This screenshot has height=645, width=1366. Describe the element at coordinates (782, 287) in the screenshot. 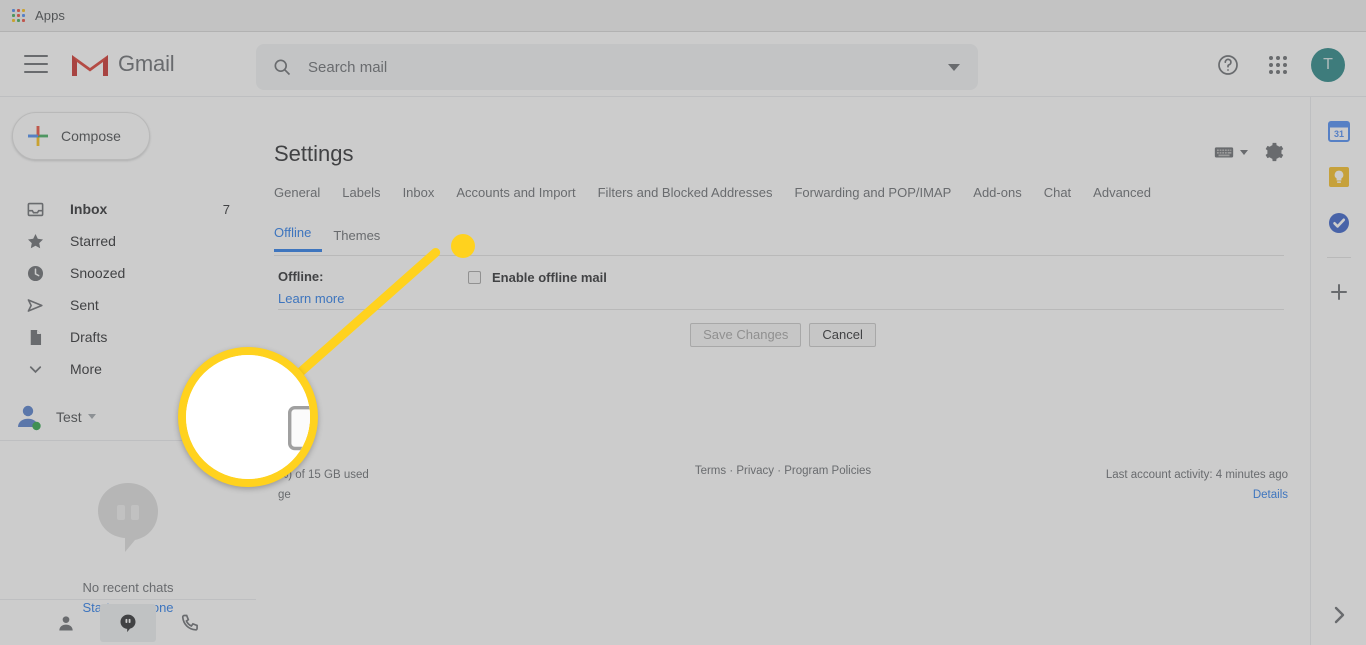

I see `offline-settings-row: Offline: Learn more Enable offline mail` at that location.